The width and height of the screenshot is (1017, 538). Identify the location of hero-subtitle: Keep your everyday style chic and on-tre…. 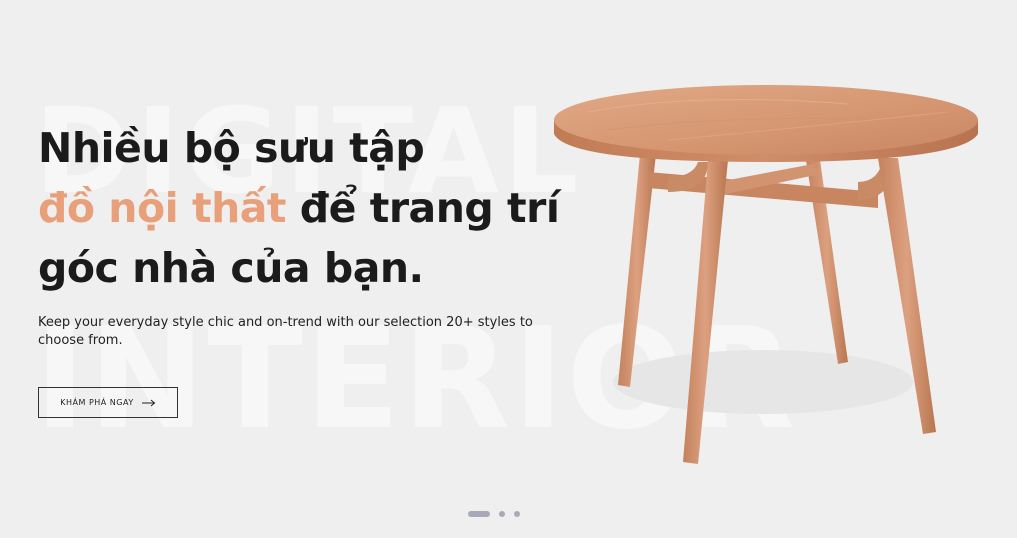
(285, 331).